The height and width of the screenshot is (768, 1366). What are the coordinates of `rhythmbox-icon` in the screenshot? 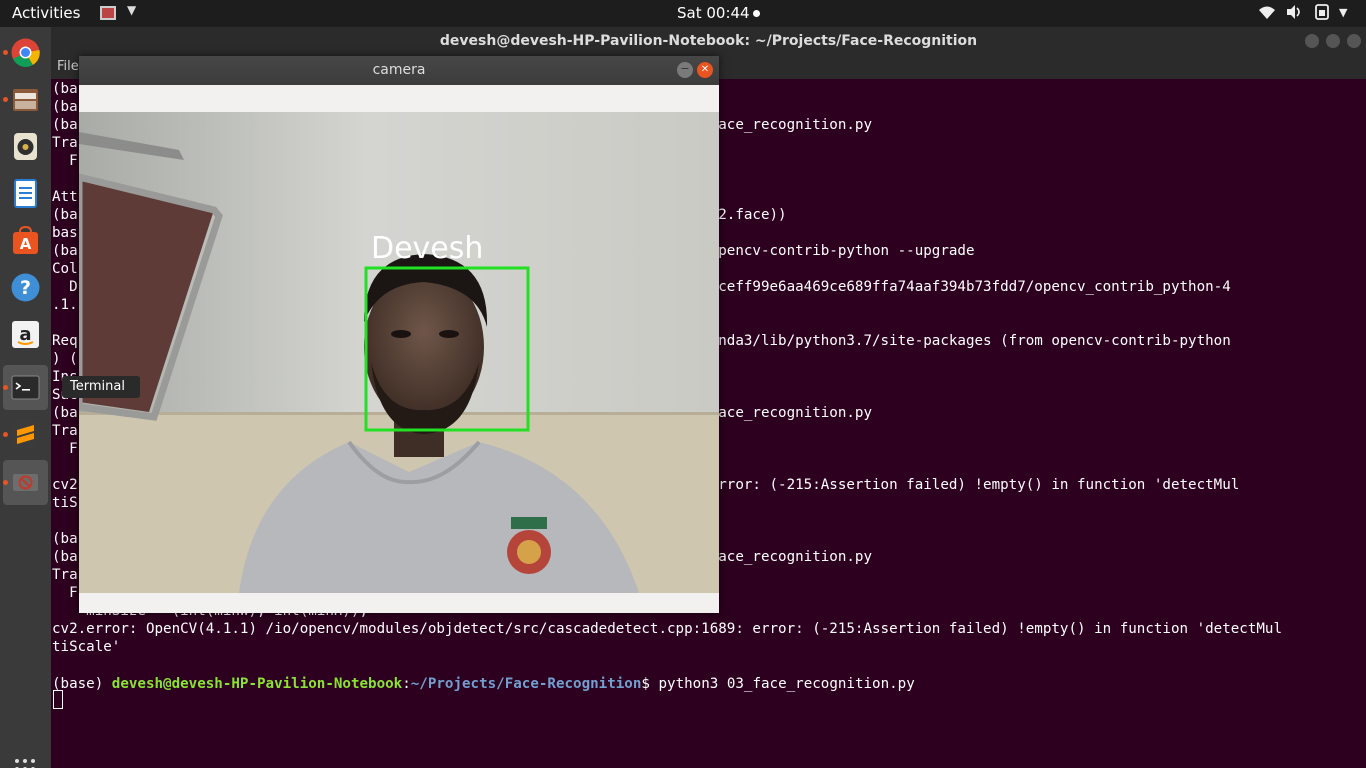 It's located at (25, 146).